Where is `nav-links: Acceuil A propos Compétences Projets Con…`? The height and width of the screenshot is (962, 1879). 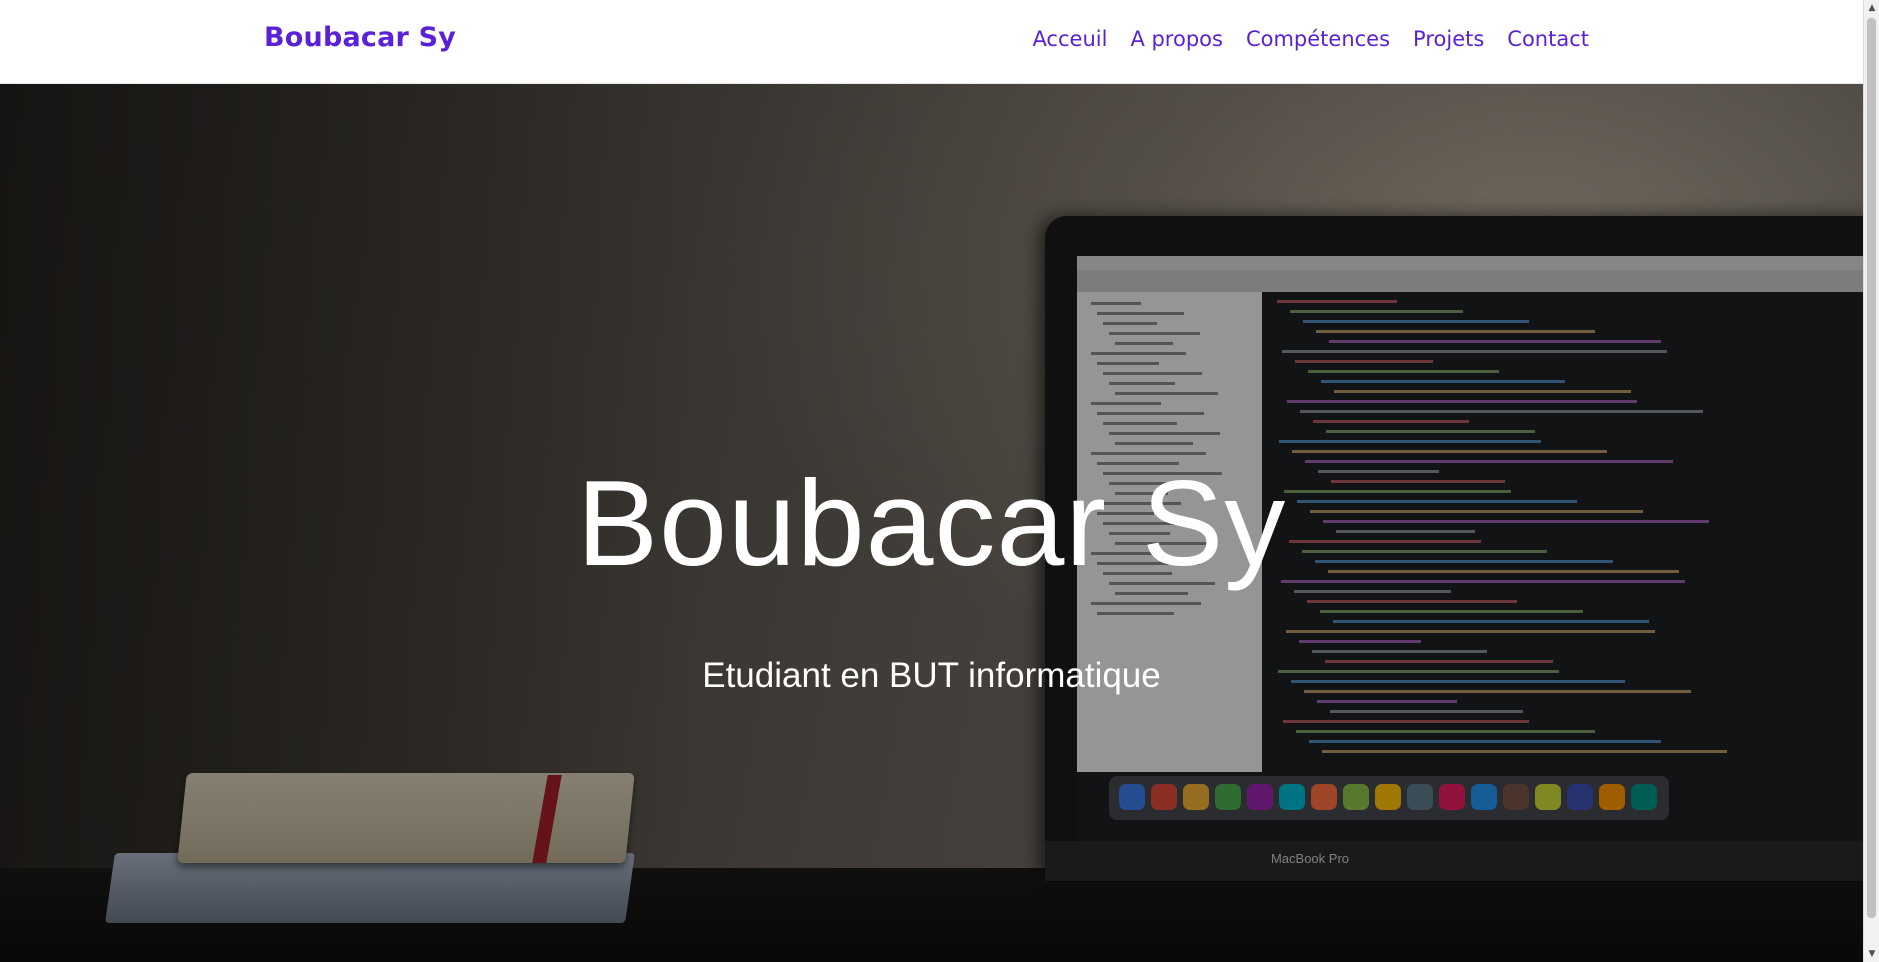 nav-links: Acceuil A propos Compétences Projets Con… is located at coordinates (1310, 39).